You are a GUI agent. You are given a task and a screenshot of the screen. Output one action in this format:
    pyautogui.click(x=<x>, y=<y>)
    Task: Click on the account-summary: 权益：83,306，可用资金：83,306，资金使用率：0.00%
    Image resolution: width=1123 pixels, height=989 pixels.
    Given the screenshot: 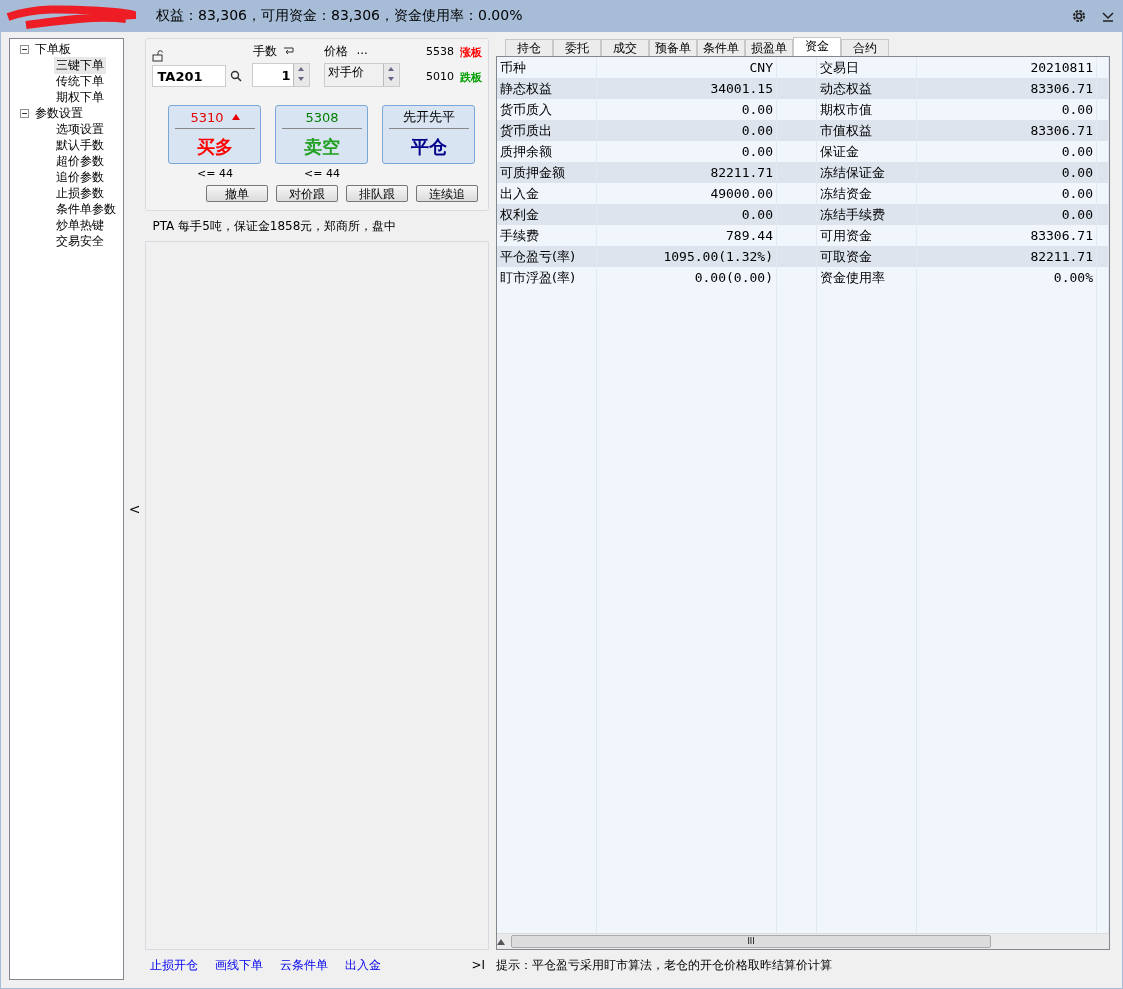 What is the action you would take?
    pyautogui.click(x=339, y=16)
    